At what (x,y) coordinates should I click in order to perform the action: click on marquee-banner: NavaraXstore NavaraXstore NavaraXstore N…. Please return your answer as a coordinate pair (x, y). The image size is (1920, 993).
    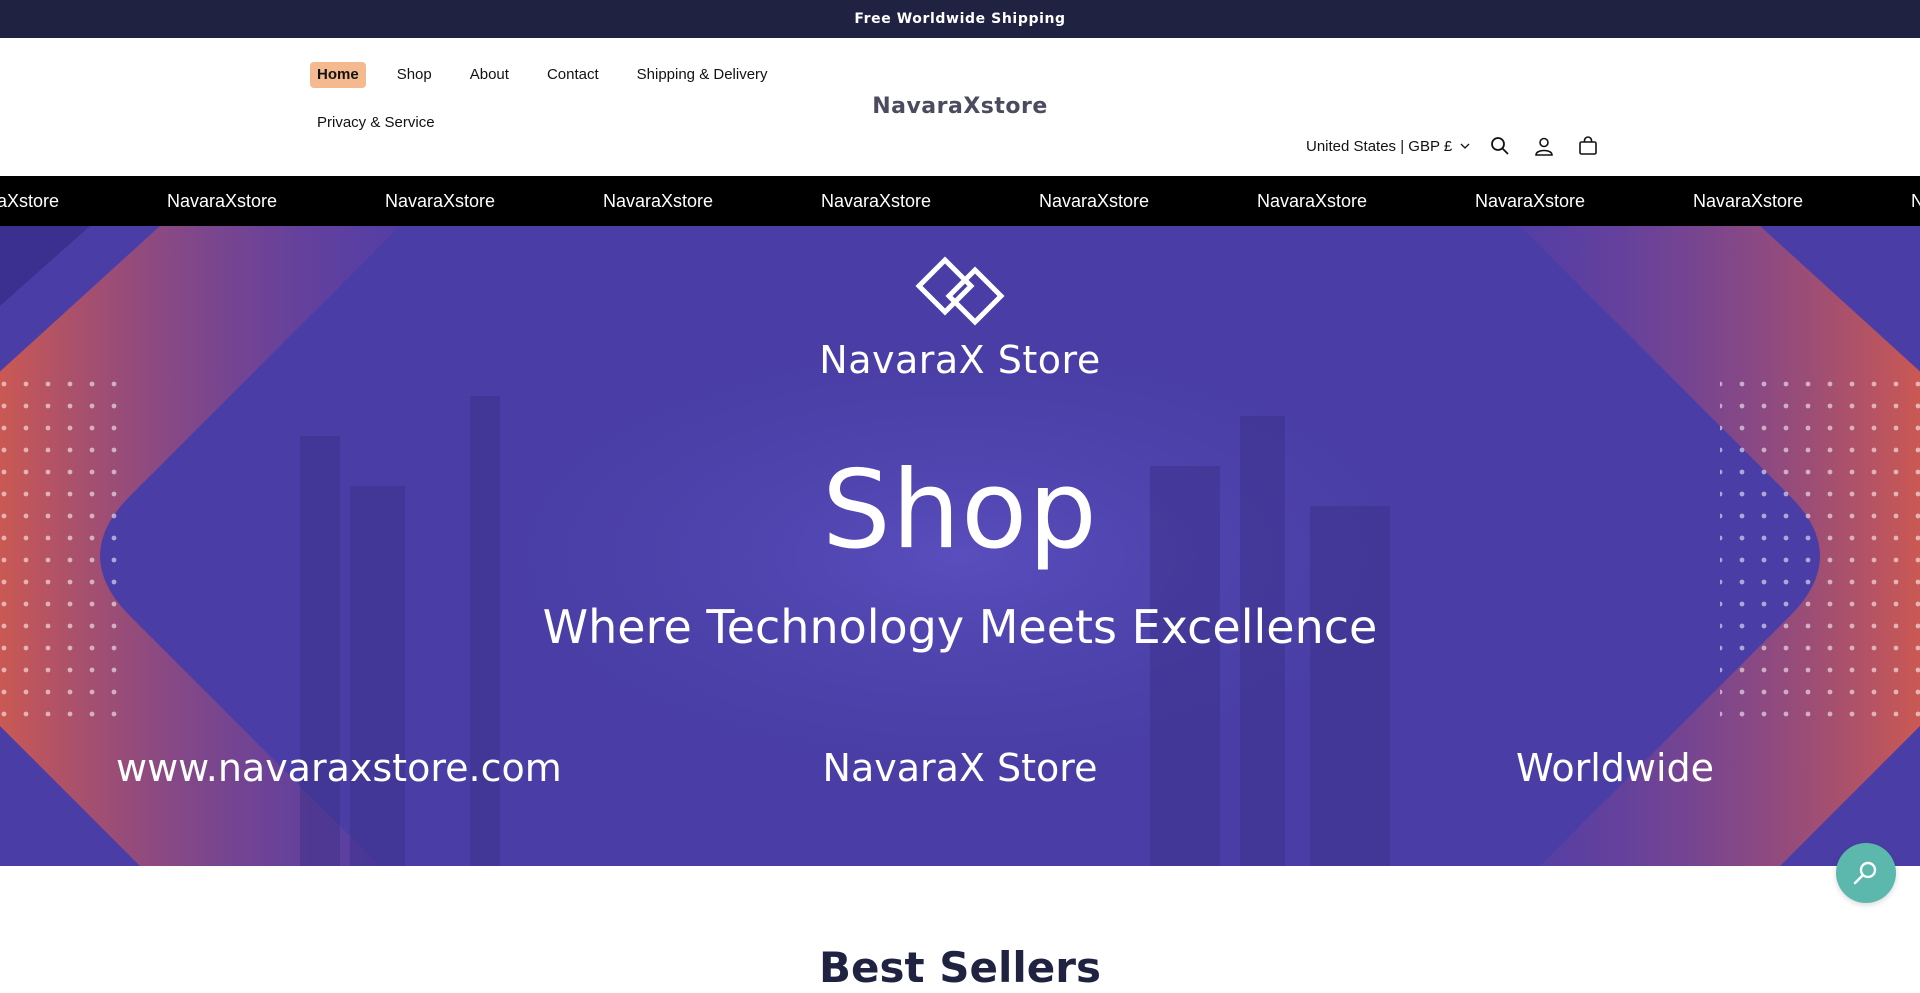
    Looking at the image, I should click on (960, 201).